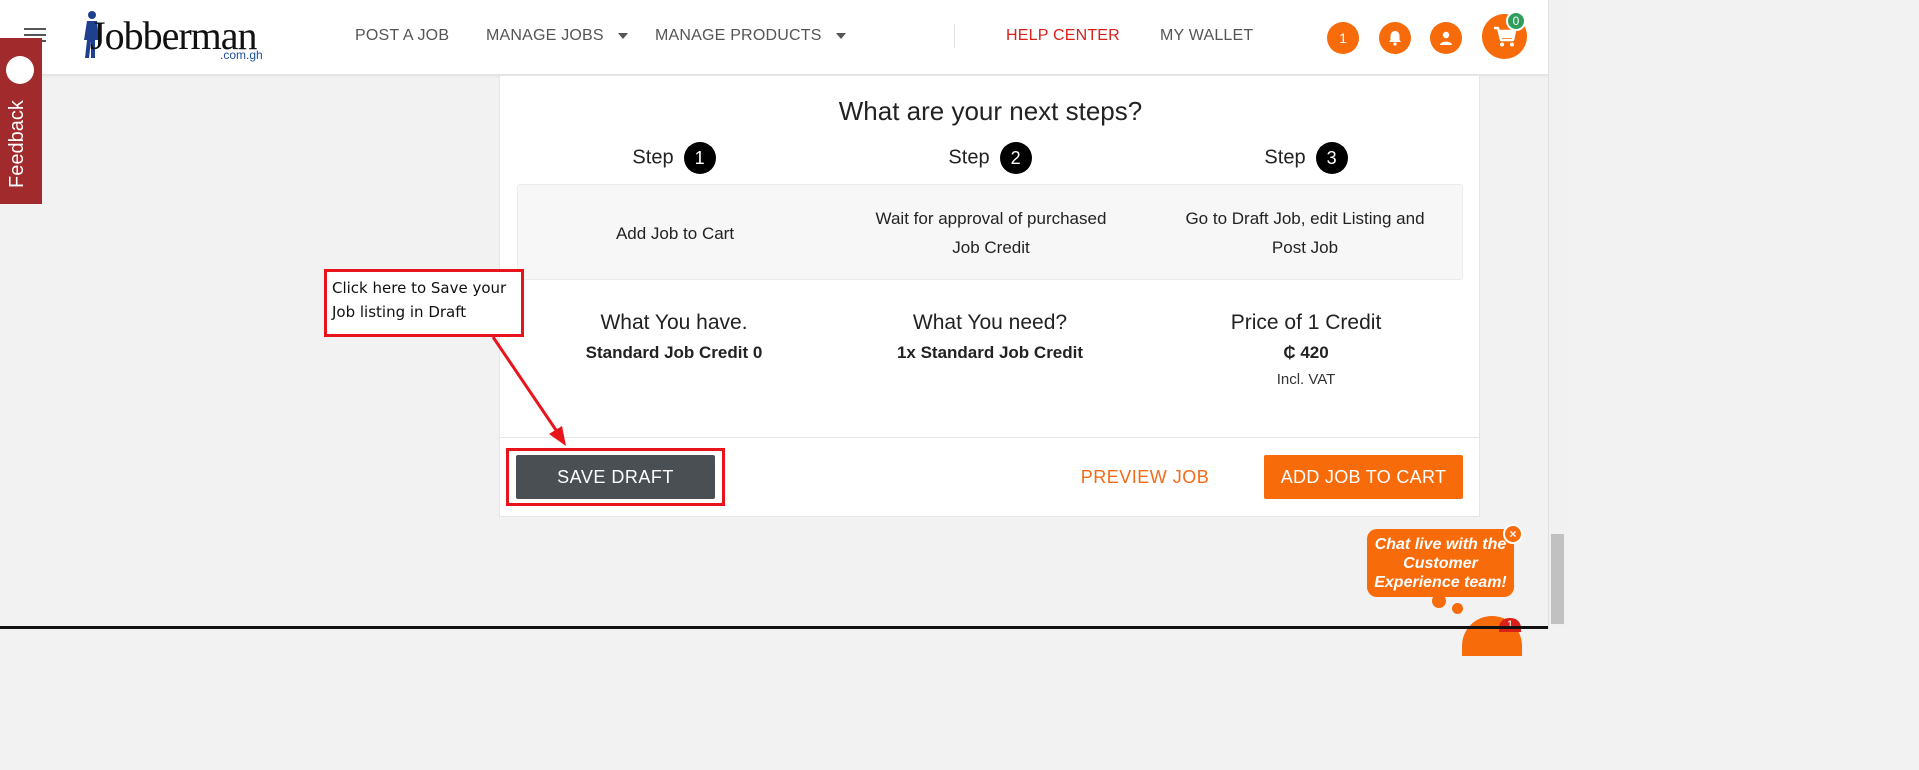  Describe the element at coordinates (774, 627) in the screenshot. I see `window-bottom-edge` at that location.